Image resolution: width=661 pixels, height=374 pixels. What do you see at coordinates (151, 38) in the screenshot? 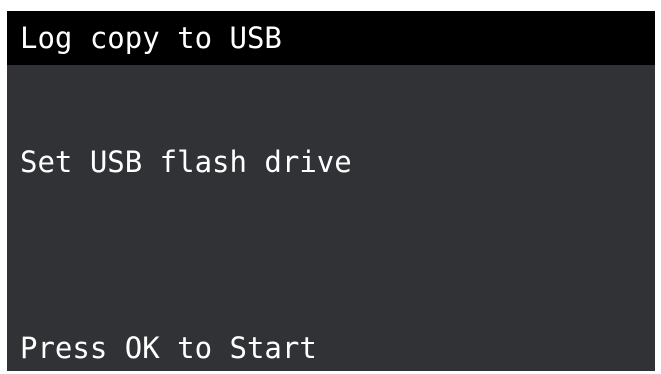
I see `screen-title: Log copy to USB` at bounding box center [151, 38].